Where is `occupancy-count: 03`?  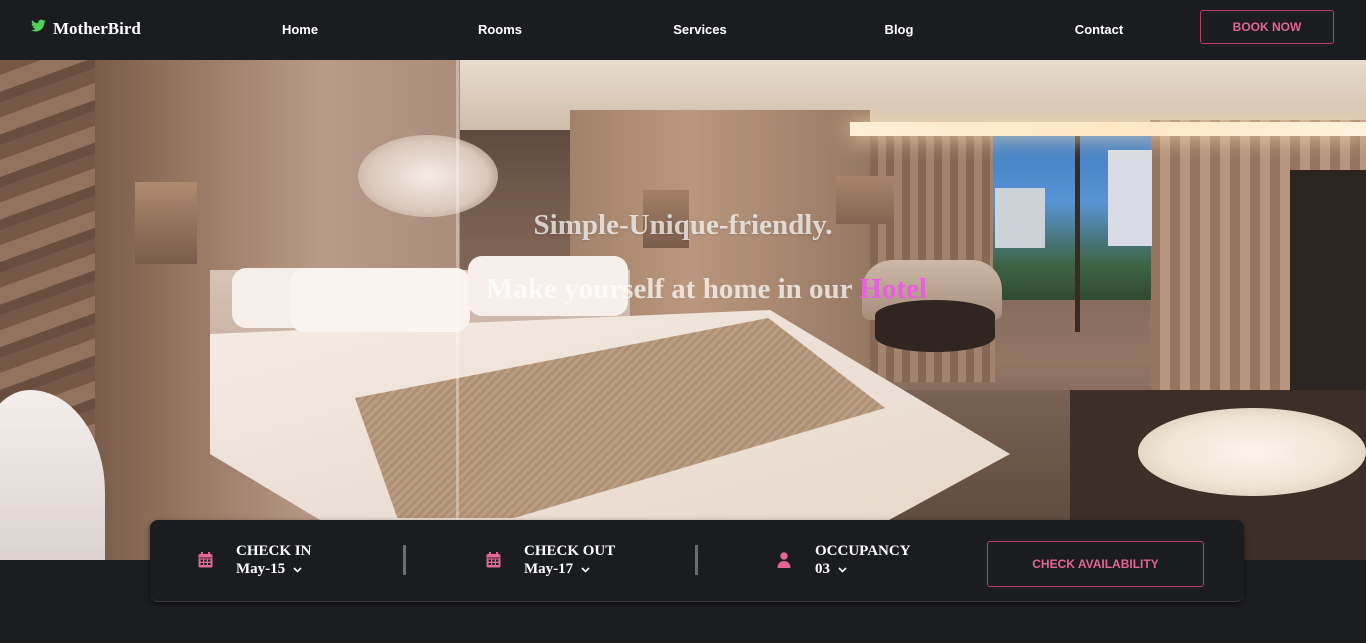 occupancy-count: 03 is located at coordinates (822, 569).